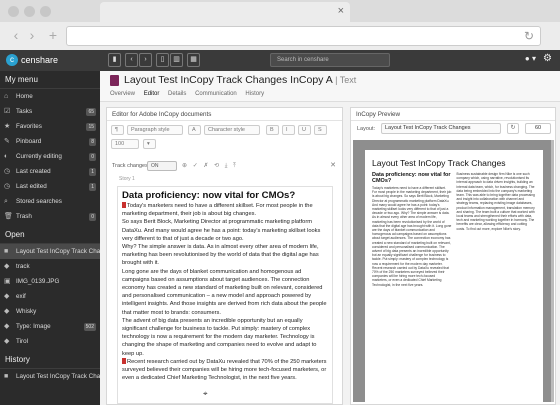  Describe the element at coordinates (320, 130) in the screenshot. I see `strikethrough-icon: S` at that location.